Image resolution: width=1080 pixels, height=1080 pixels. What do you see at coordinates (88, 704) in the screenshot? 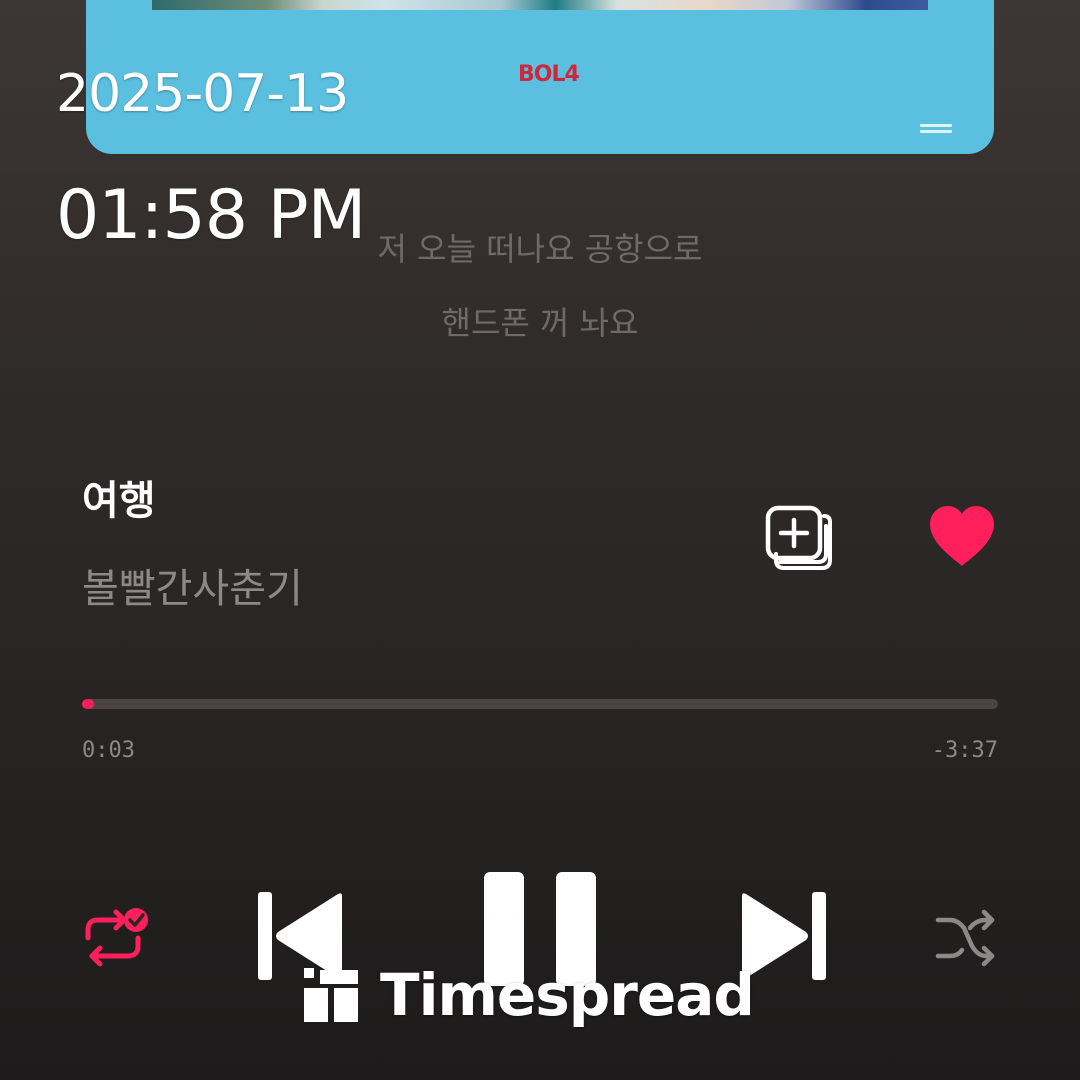
I see `progress-fill` at bounding box center [88, 704].